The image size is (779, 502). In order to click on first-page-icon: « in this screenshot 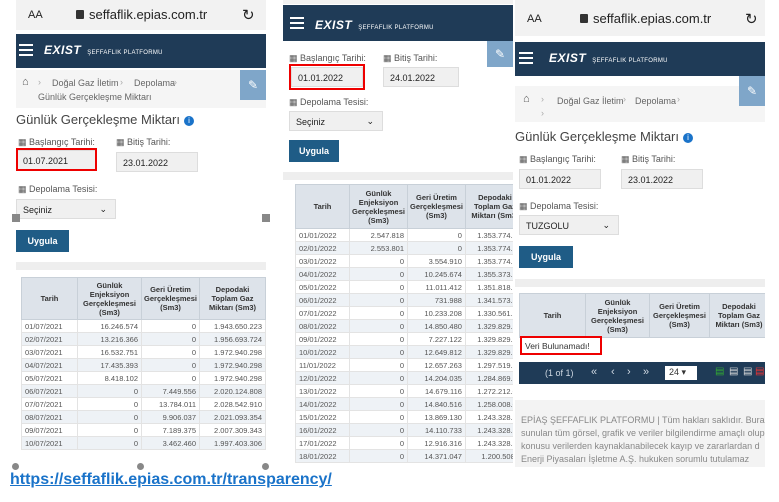, I will do `click(594, 372)`.